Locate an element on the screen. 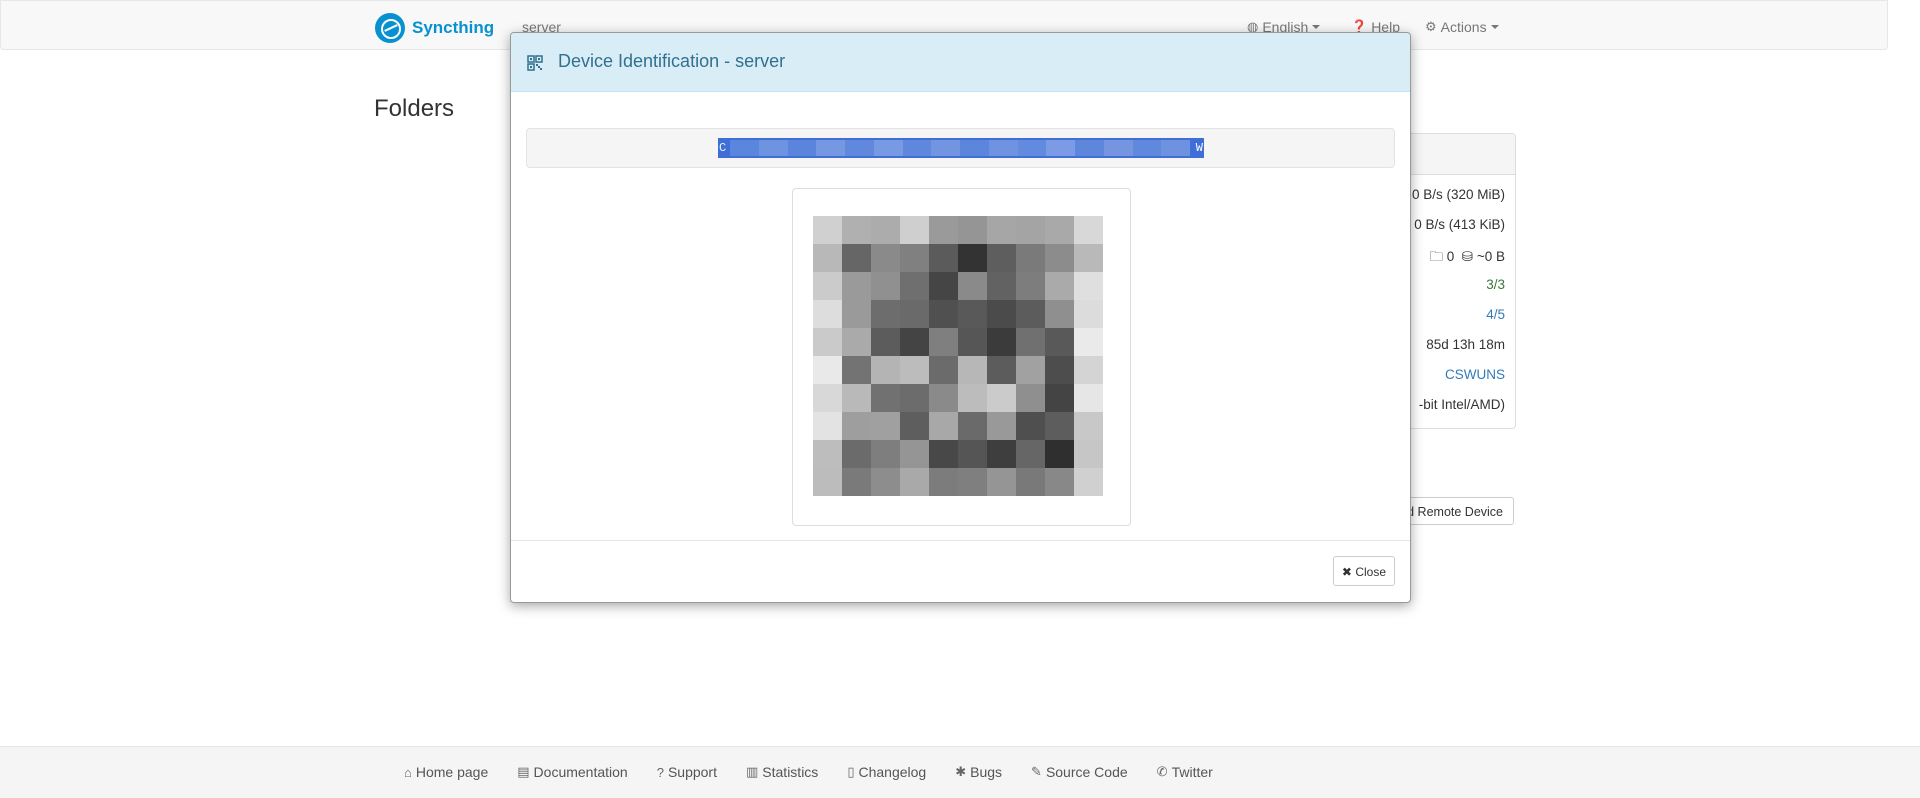  footer-link-label: Support is located at coordinates (692, 772).